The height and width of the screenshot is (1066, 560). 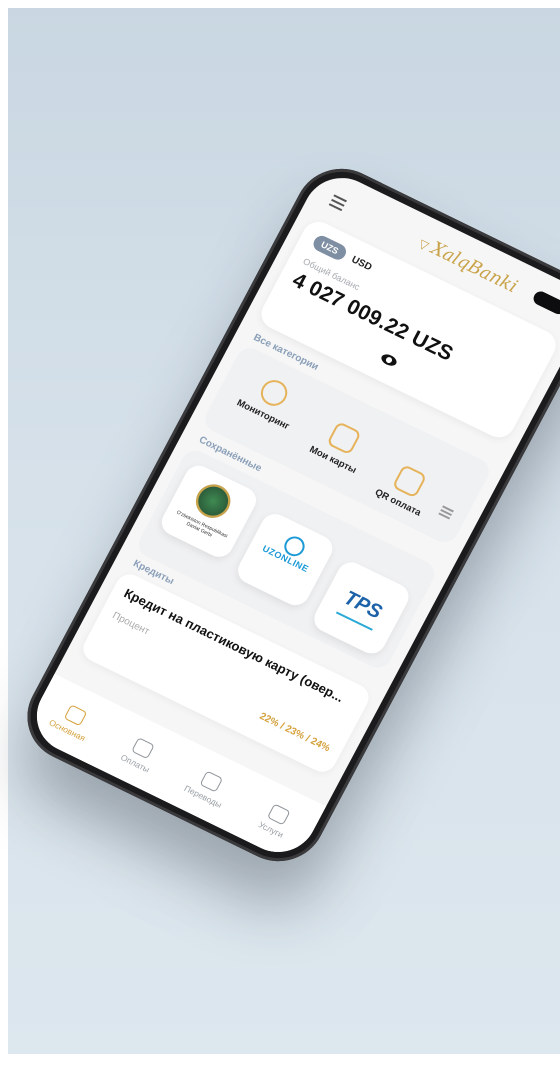 I want to click on clock-icon, so click(x=274, y=393).